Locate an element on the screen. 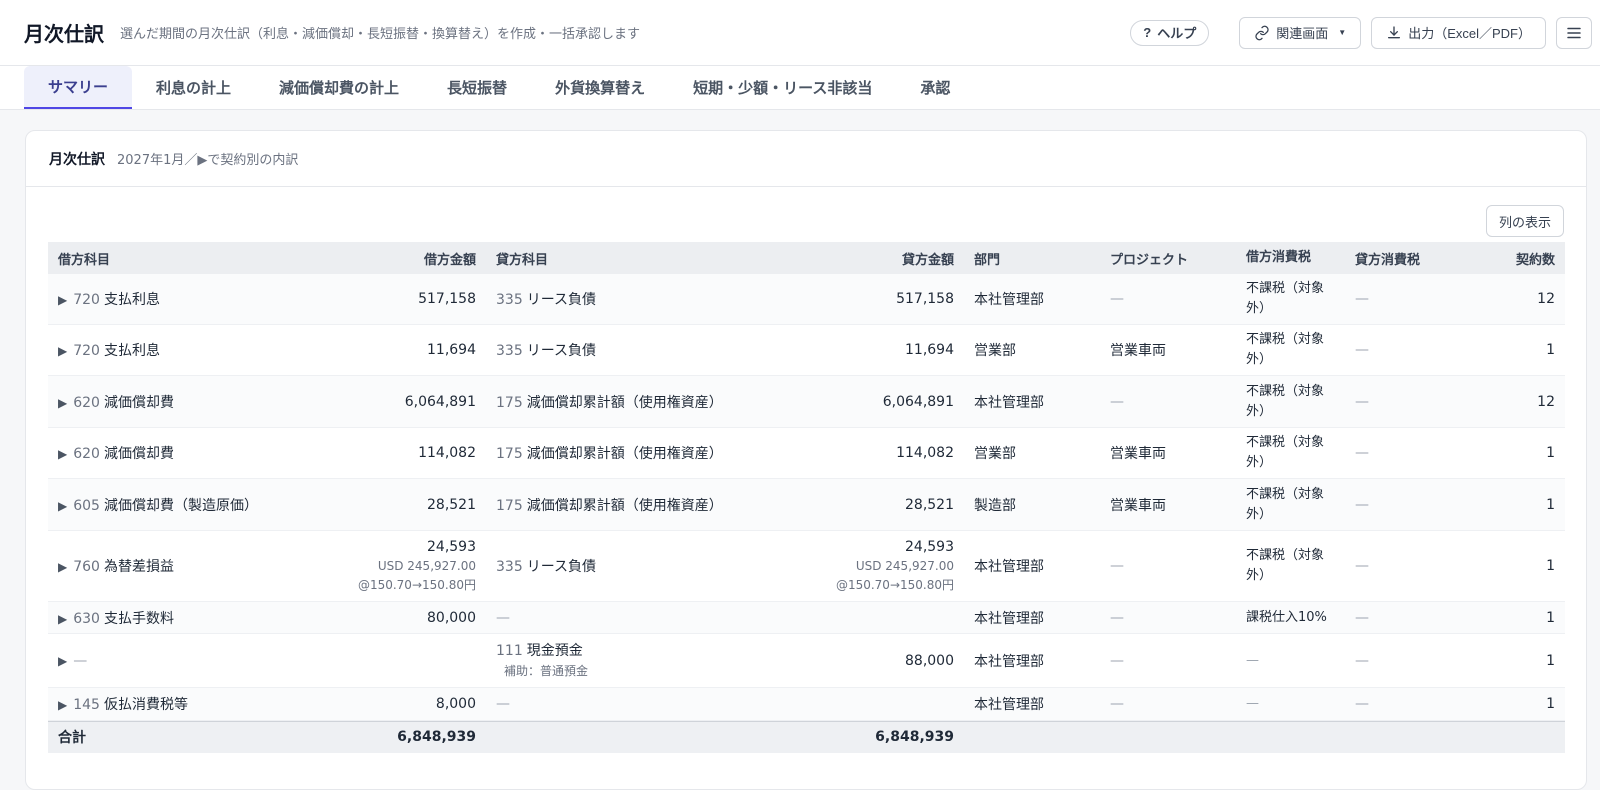 The image size is (1600, 790). hamburger-icon is located at coordinates (1574, 32).